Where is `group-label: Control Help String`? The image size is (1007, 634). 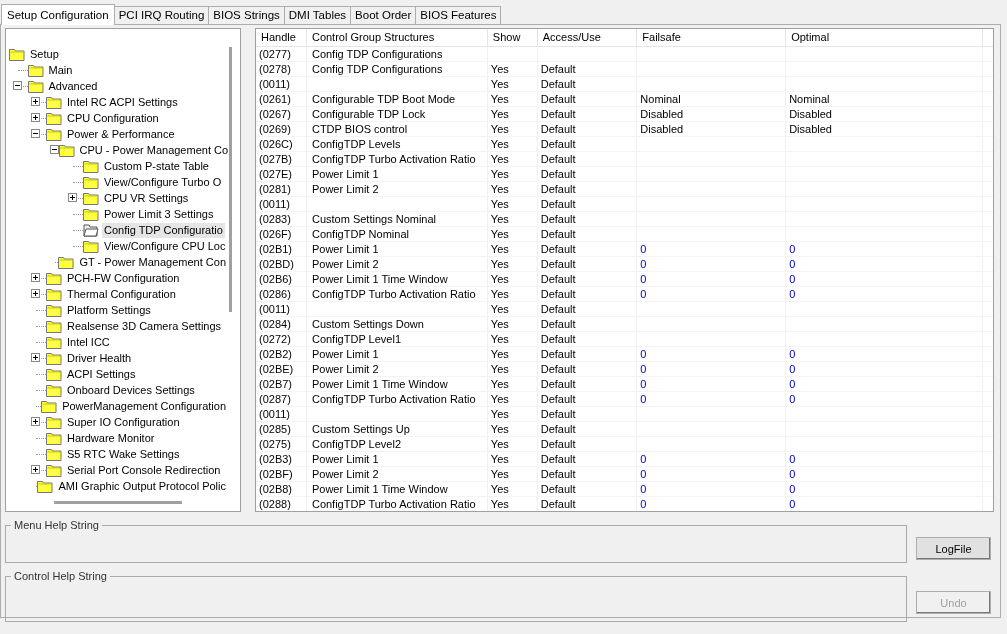
group-label: Control Help String is located at coordinates (60, 576).